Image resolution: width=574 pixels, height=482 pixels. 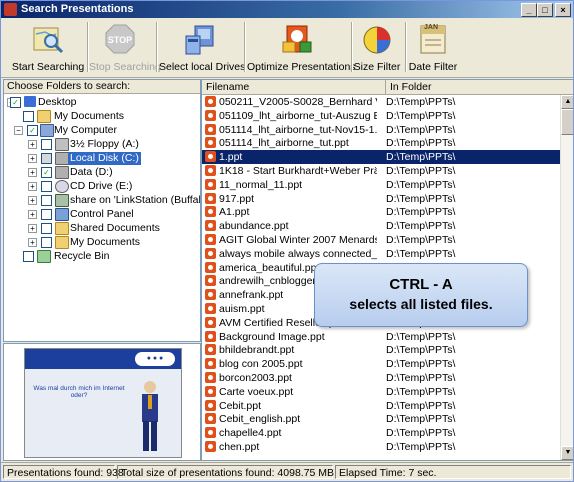 I want to click on table-row: Cebit_english.ppt D:\Temp\PPTs\, so click(x=381, y=419).